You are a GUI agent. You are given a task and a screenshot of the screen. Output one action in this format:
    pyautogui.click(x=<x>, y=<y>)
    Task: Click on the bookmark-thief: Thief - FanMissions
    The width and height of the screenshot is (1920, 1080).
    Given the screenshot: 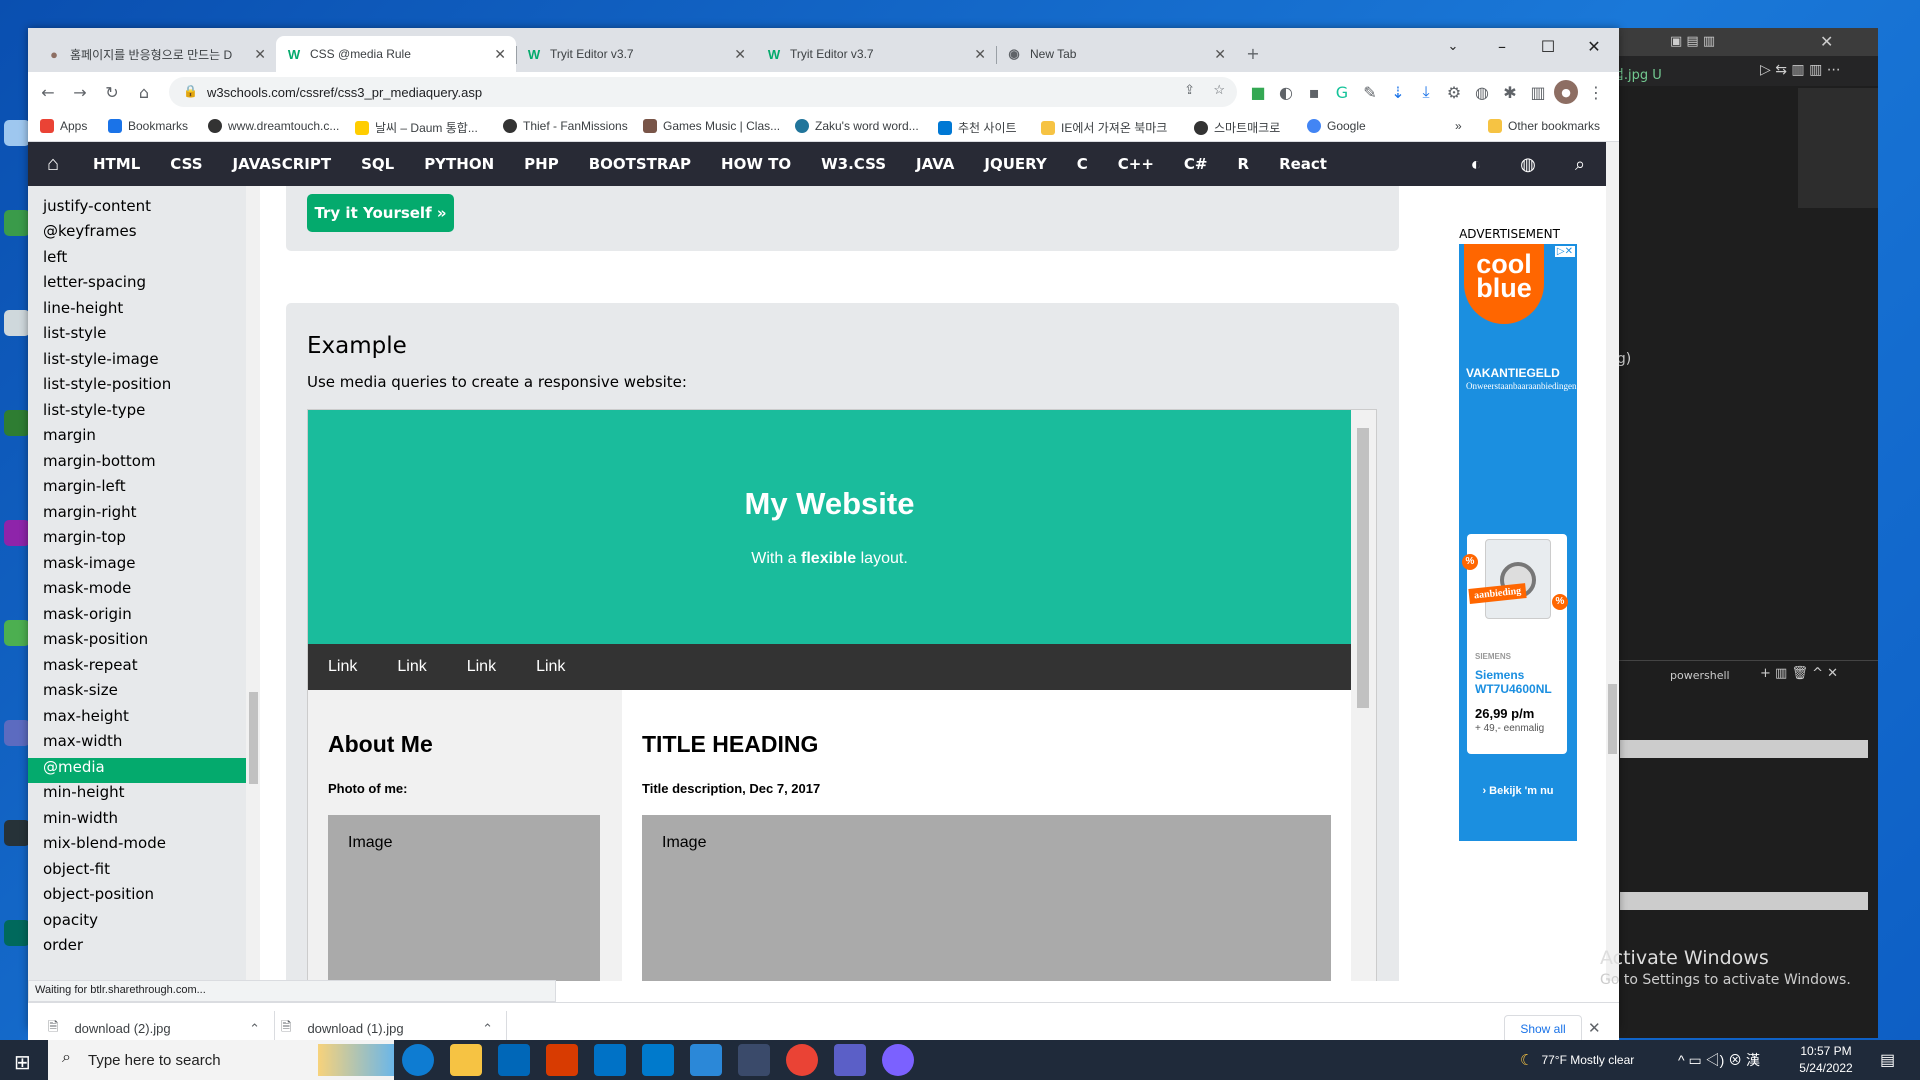 What is the action you would take?
    pyautogui.click(x=565, y=126)
    